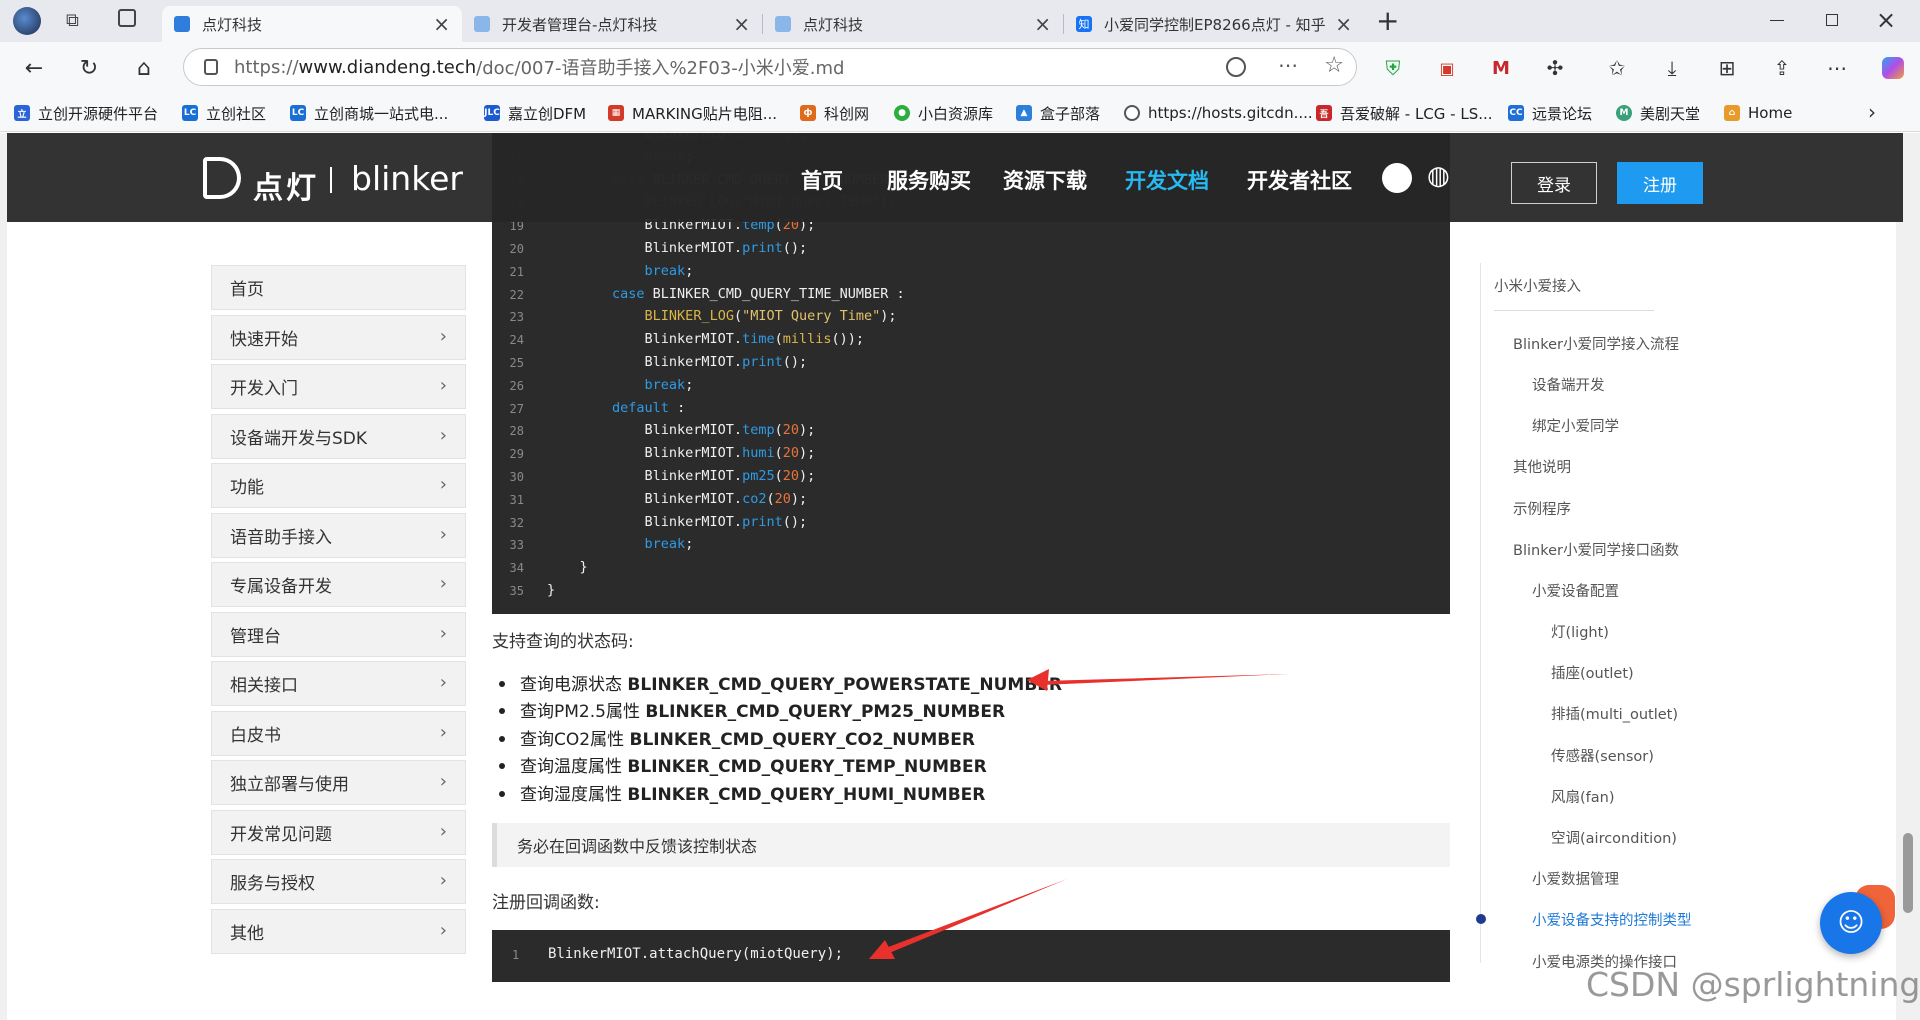 The height and width of the screenshot is (1020, 1920). I want to click on downloads-icon: ⤓, so click(1672, 68).